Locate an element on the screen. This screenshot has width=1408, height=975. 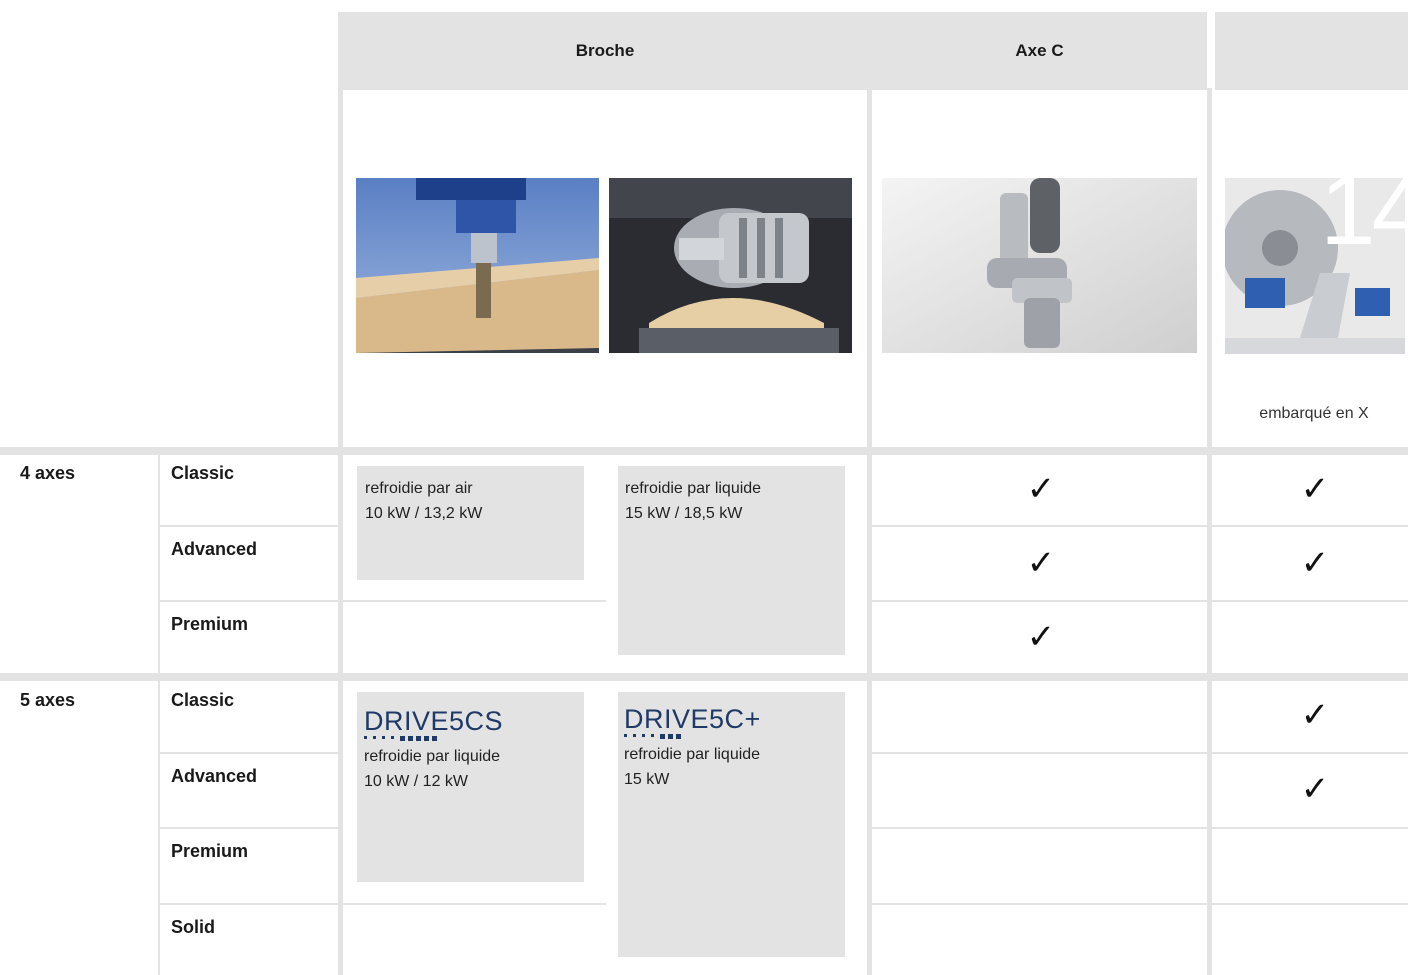
col4-caption: embarqué en X is located at coordinates (1314, 413).